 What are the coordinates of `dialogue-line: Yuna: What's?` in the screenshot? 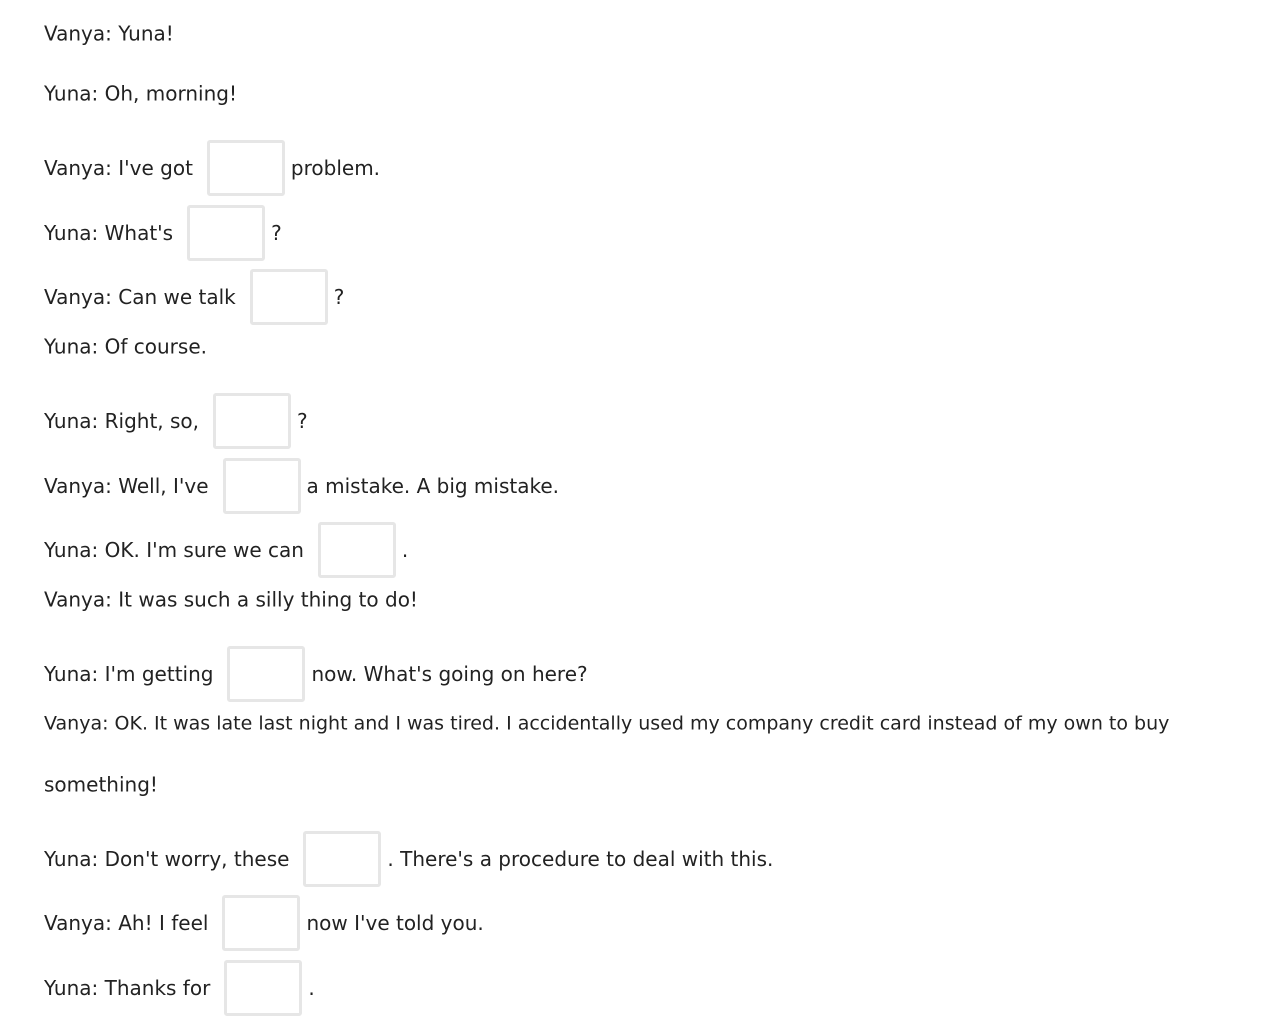 It's located at (163, 233).